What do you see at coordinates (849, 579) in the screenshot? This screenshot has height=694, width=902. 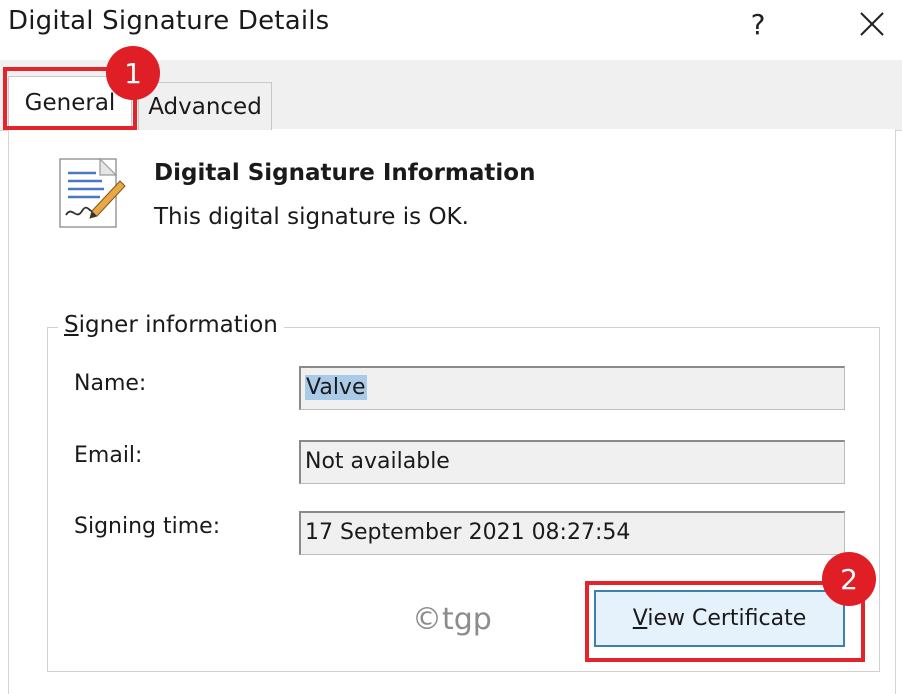 I see `step-badge-2: 2` at bounding box center [849, 579].